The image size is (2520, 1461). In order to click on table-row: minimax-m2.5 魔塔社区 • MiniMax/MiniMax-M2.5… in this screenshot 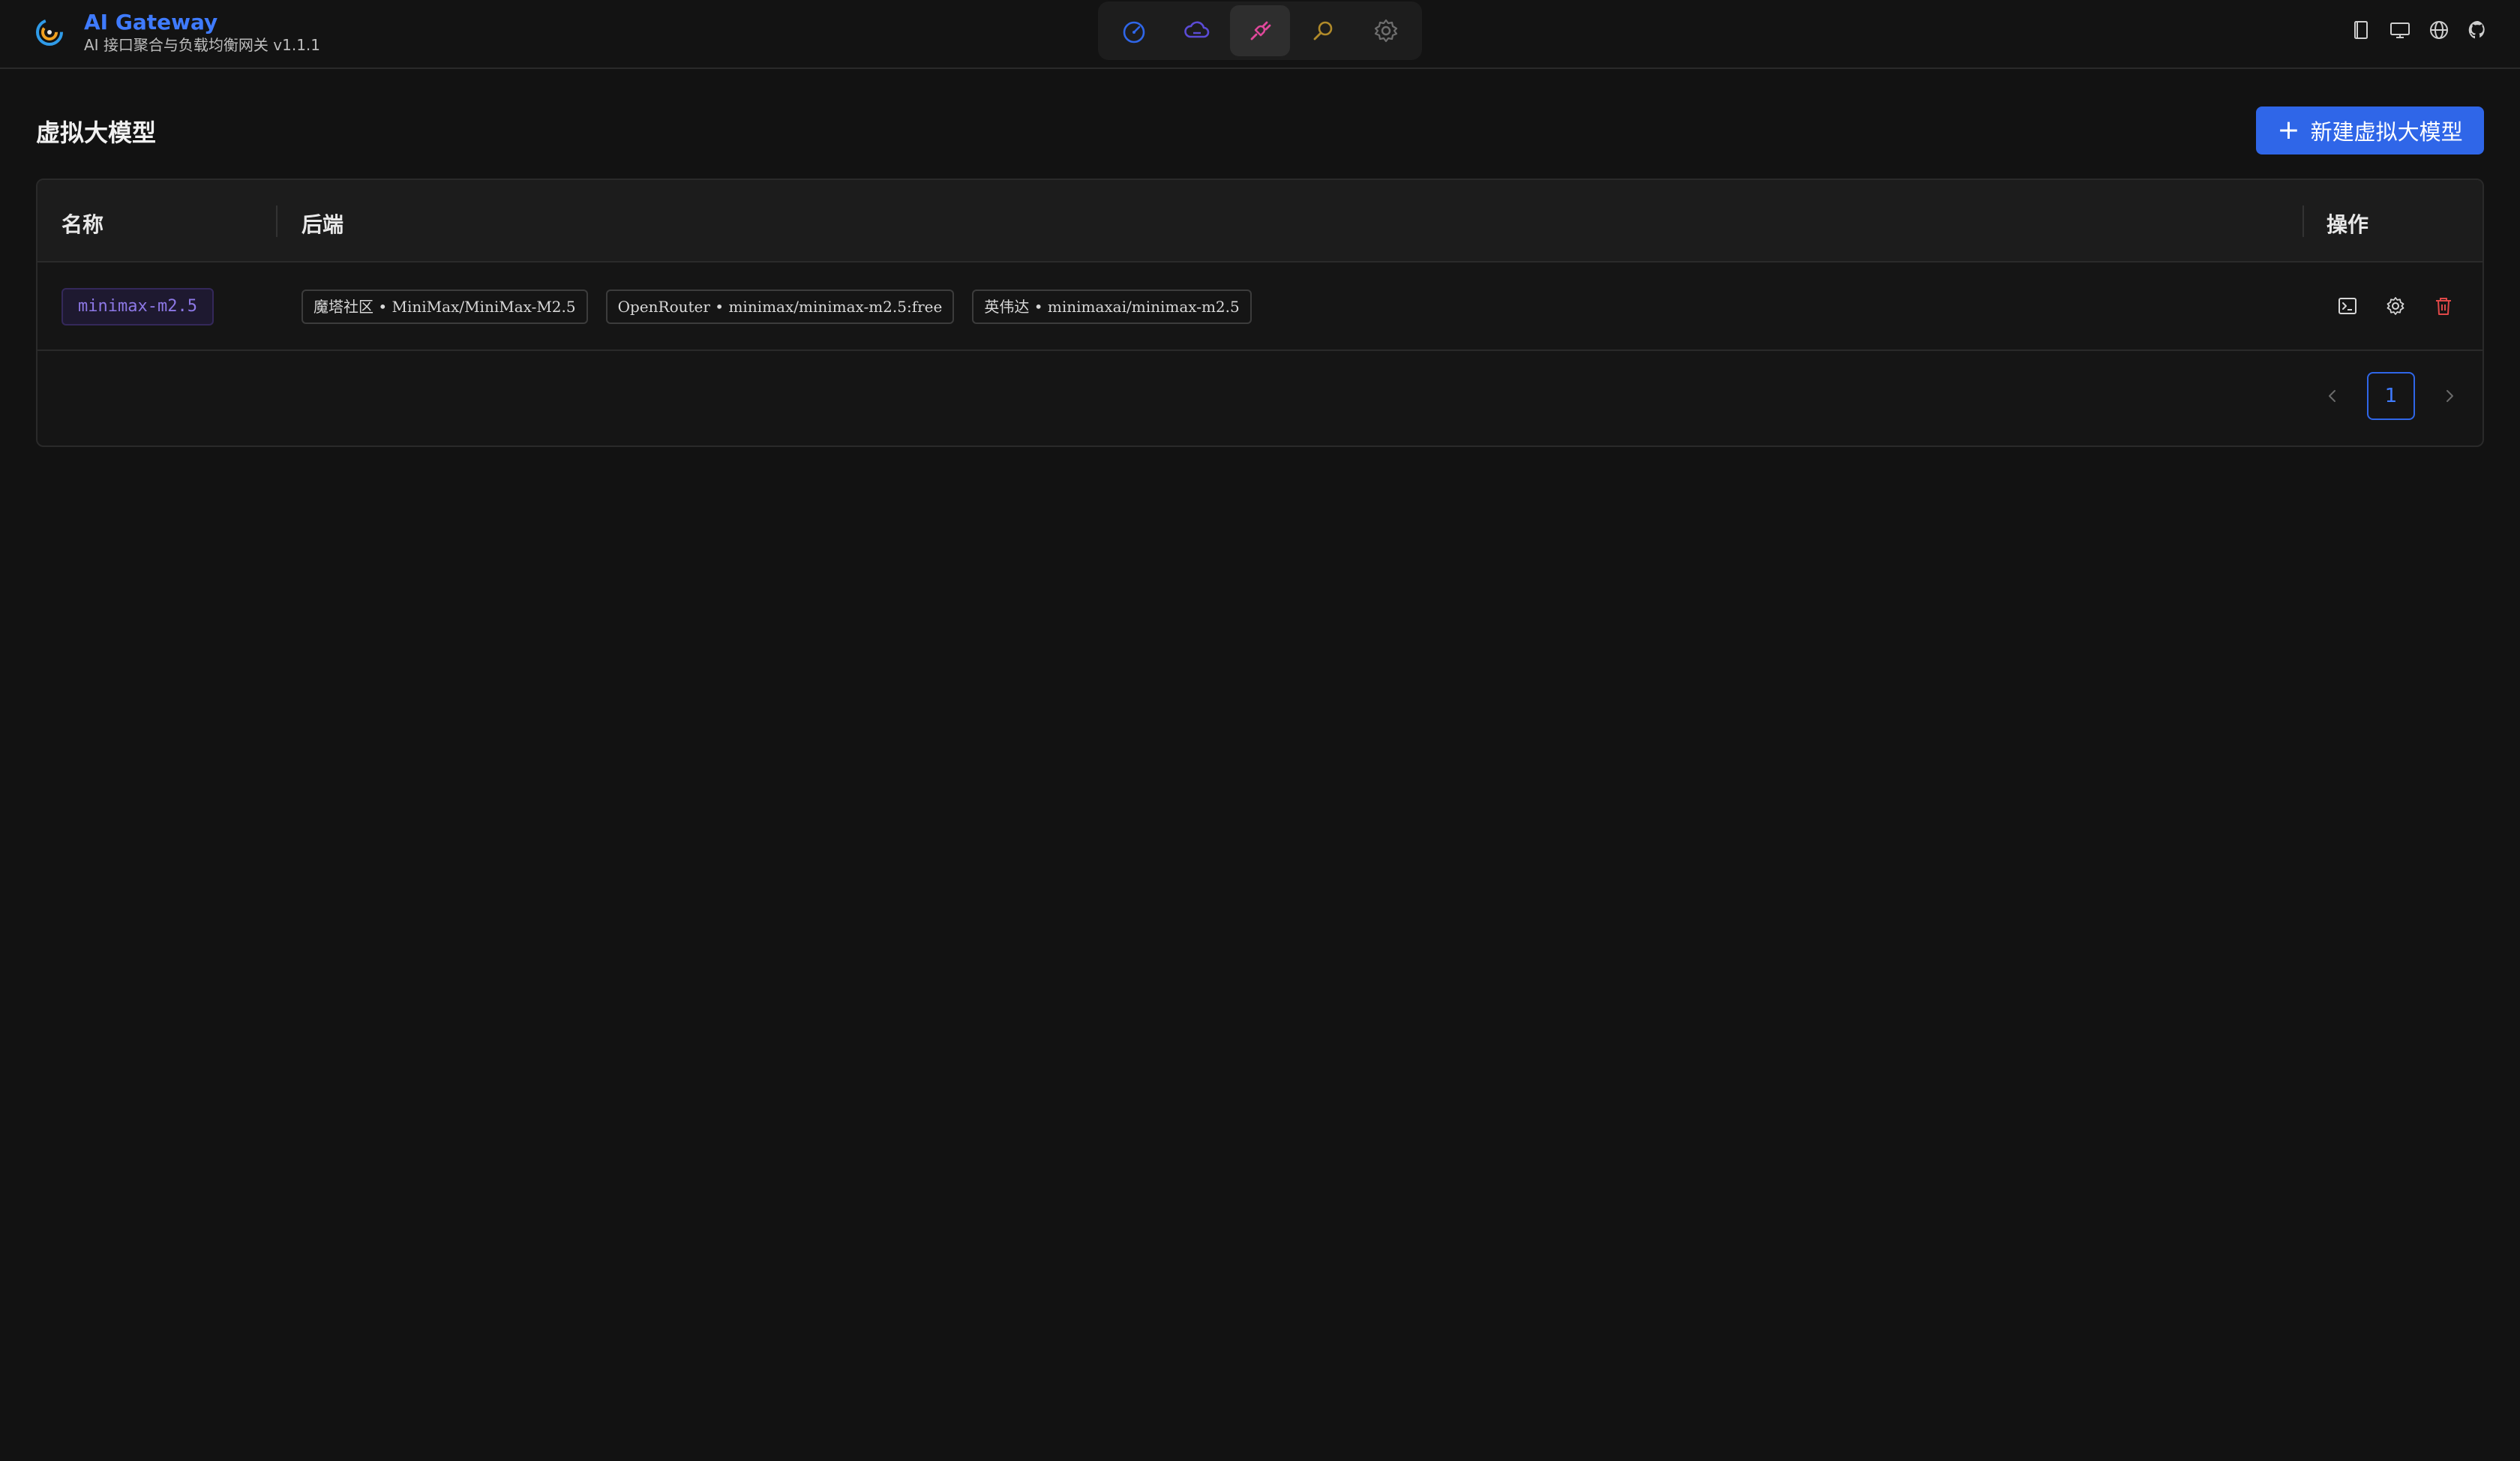, I will do `click(1260, 306)`.